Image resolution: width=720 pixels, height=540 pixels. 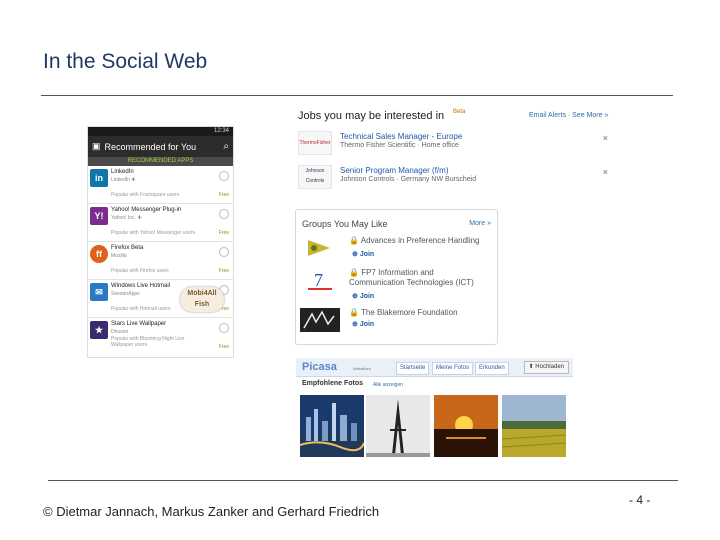 I want to click on app-publisher: SeesterApps, so click(x=125, y=294).